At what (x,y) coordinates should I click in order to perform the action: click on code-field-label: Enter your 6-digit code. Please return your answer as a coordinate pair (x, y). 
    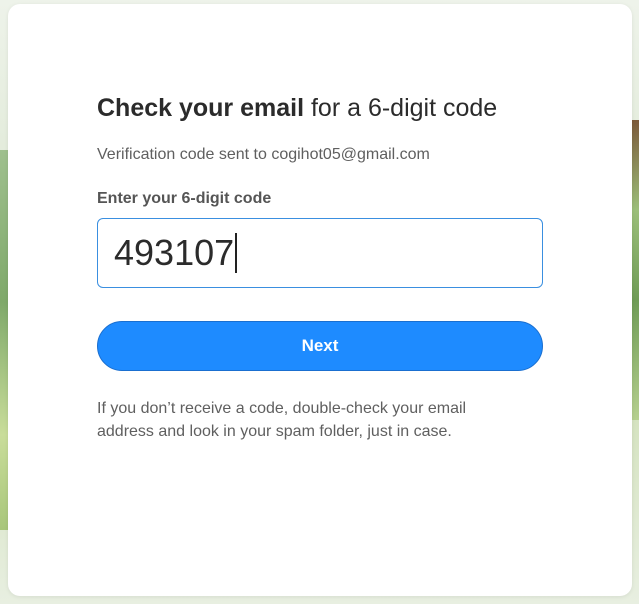
    Looking at the image, I should click on (184, 198).